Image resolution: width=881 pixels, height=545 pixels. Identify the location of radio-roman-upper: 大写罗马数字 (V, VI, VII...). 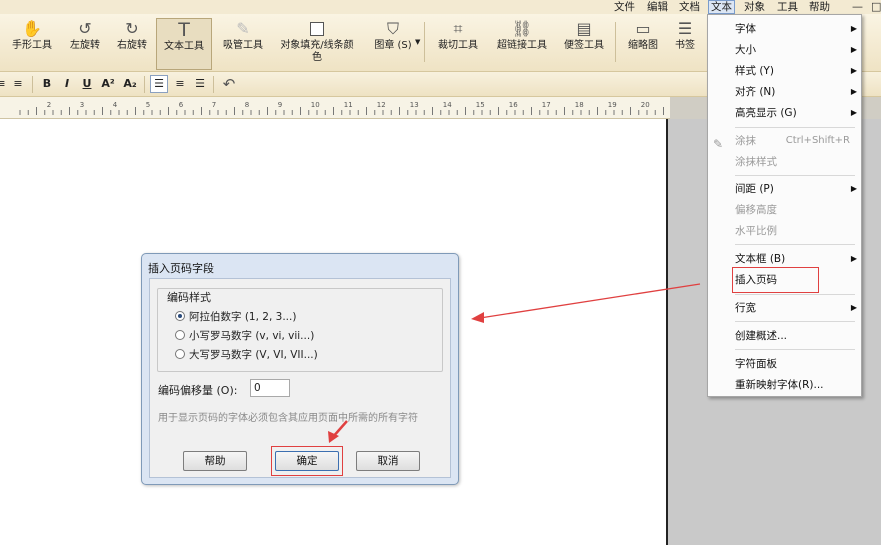
(246, 355).